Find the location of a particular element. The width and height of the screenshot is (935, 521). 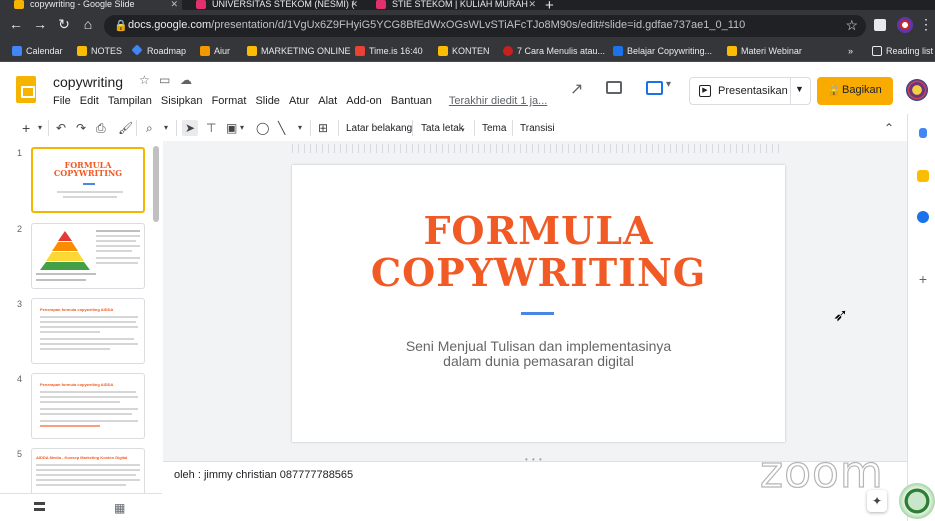

shape-icon: ◯ is located at coordinates (262, 128).